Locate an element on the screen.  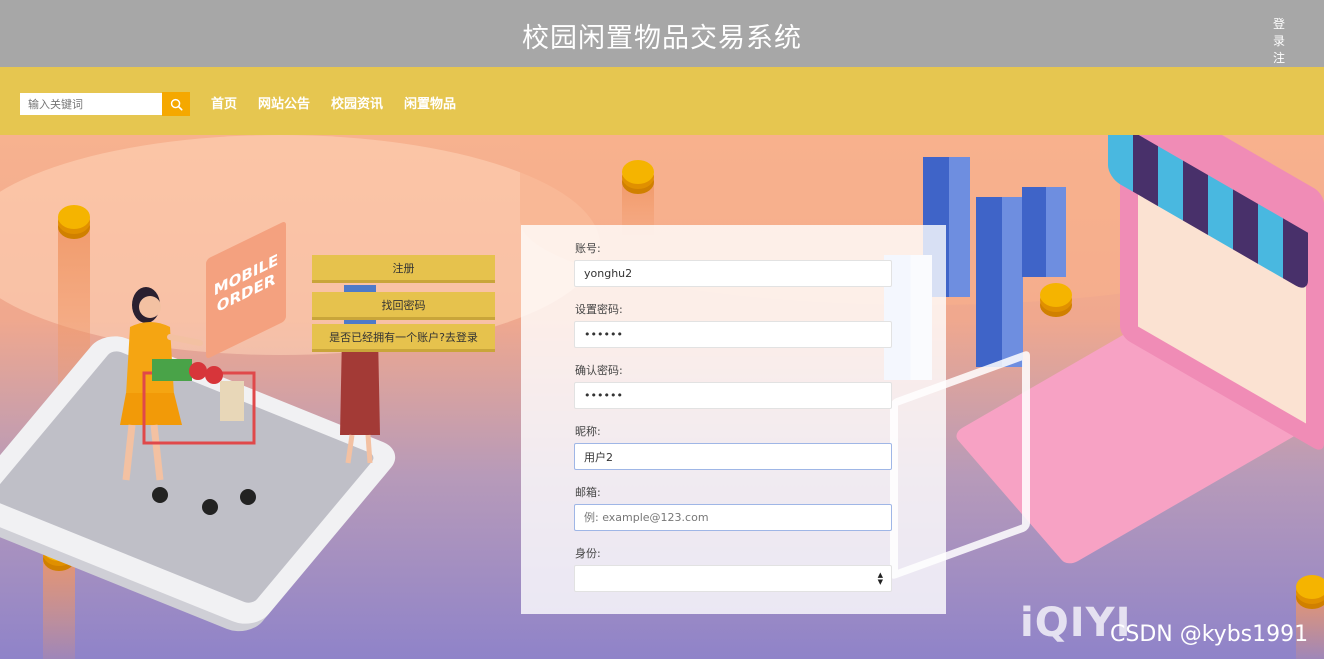
nickname-label: 昵称: is located at coordinates (588, 431).